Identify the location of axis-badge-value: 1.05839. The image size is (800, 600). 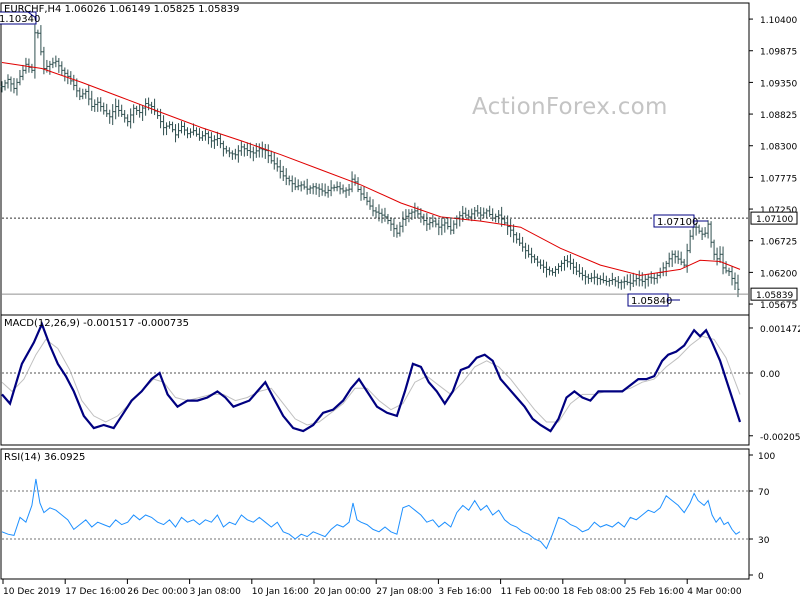
(774, 296).